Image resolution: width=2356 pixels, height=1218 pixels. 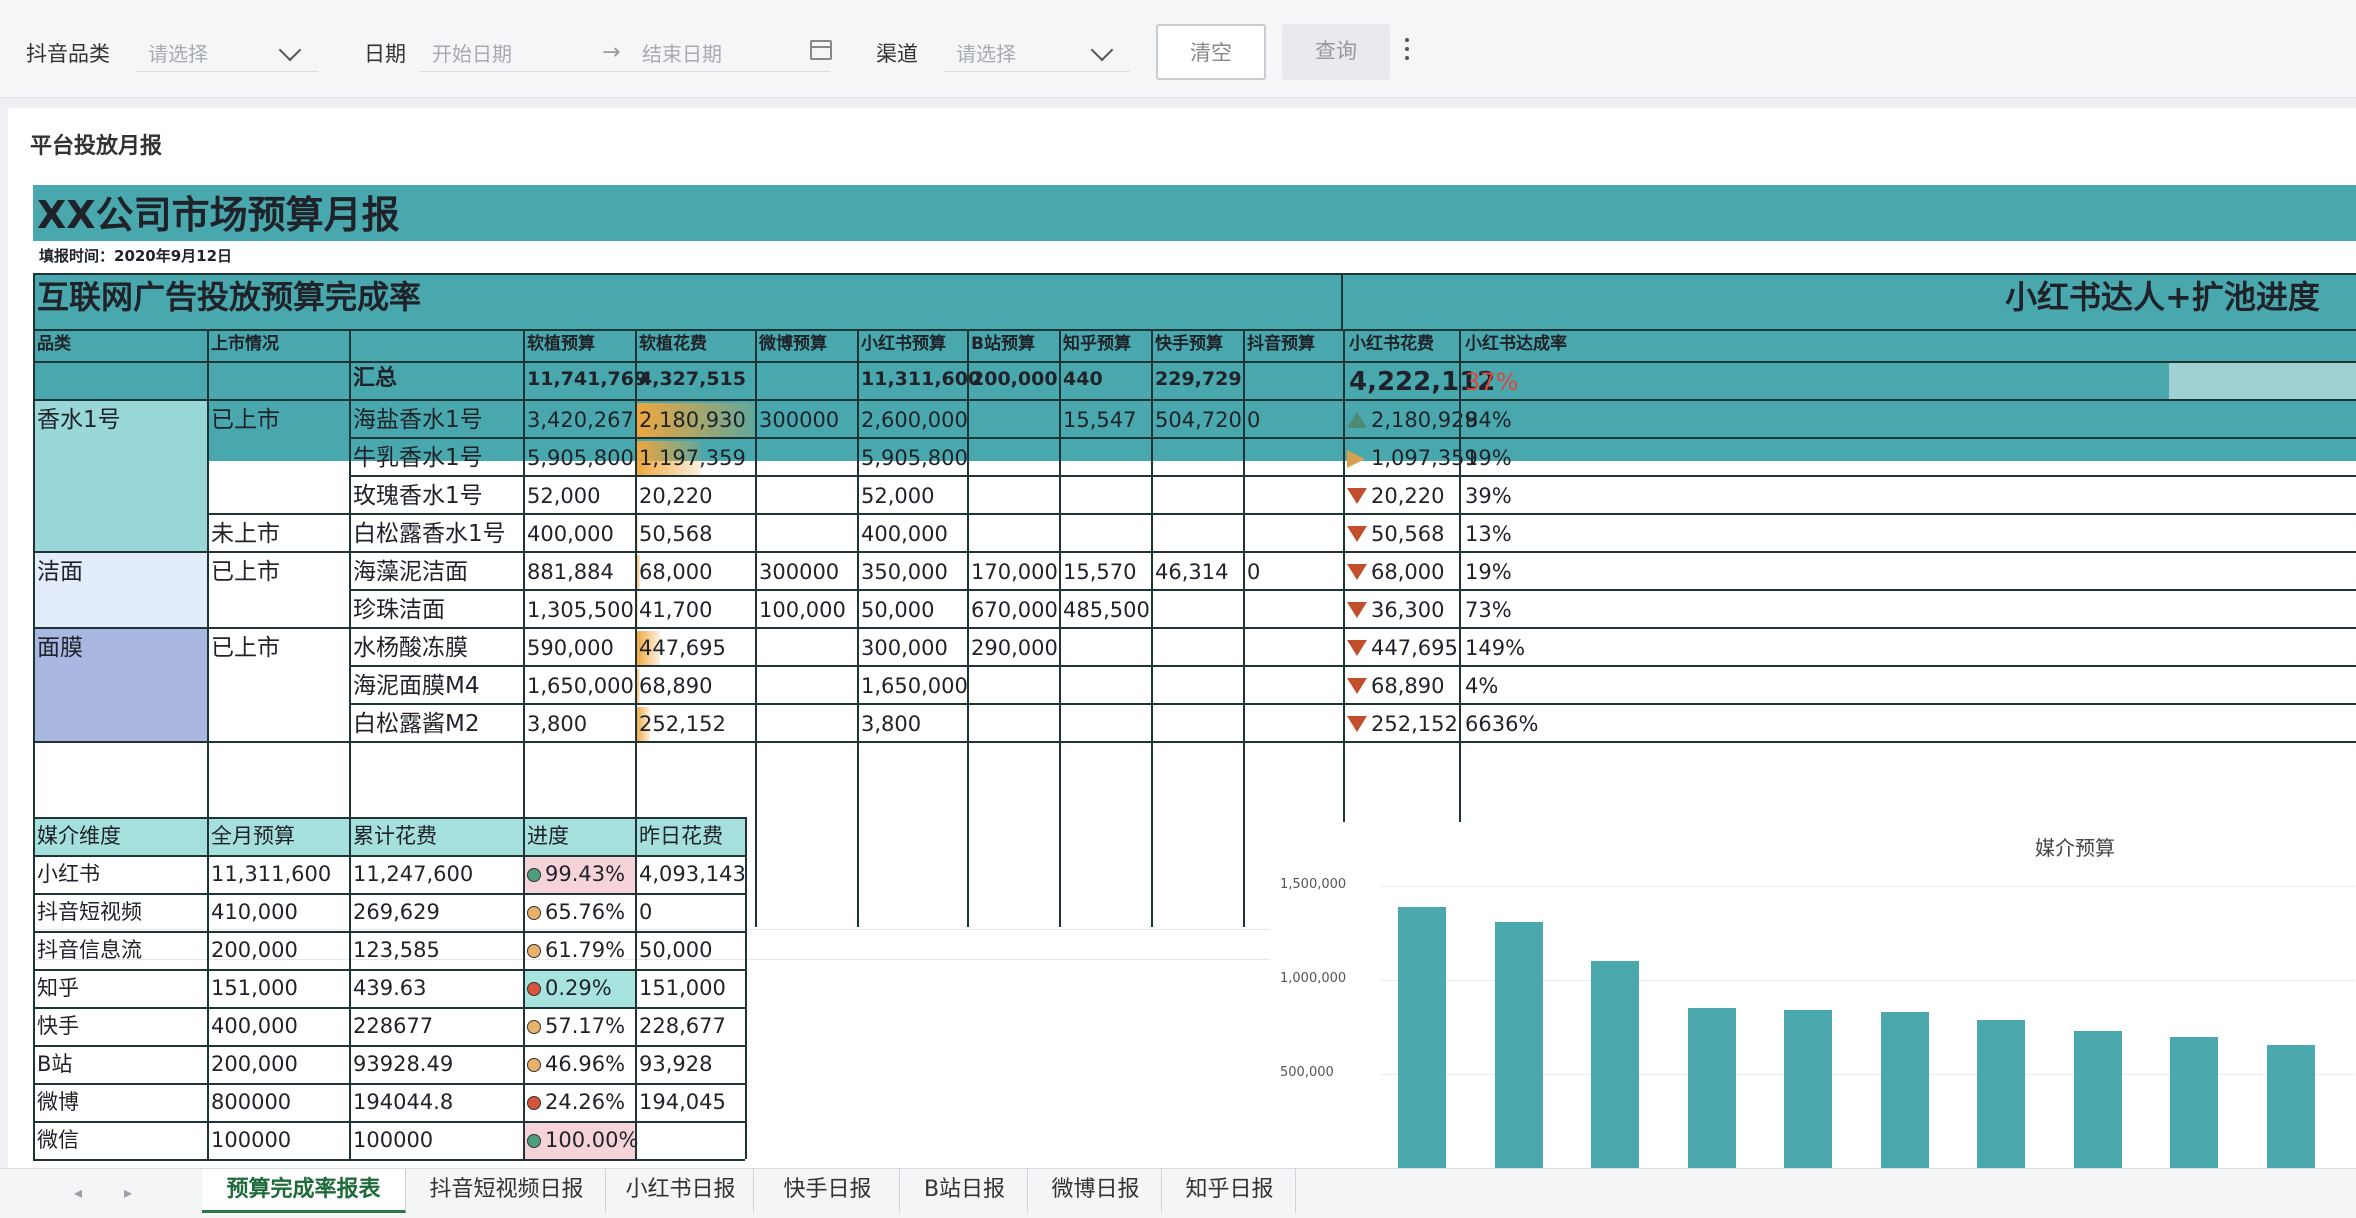 I want to click on chevron-down-icon, so click(x=1102, y=50).